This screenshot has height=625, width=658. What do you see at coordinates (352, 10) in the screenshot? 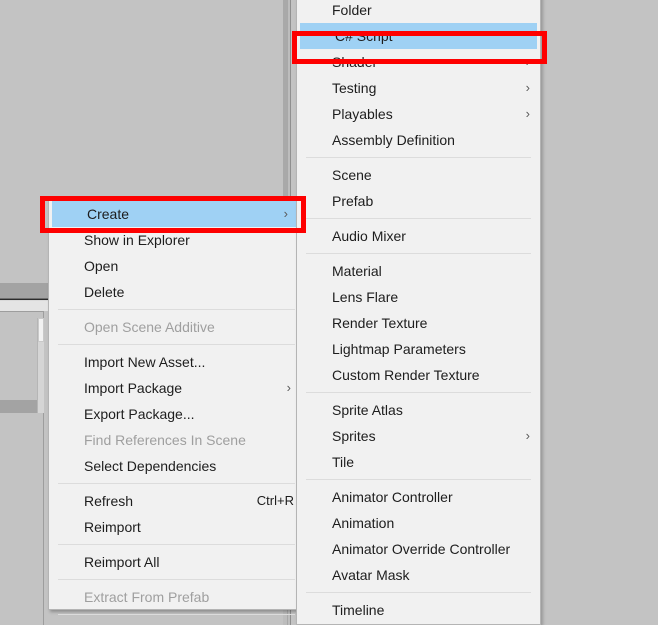
I see `menu-item-label: Folder` at bounding box center [352, 10].